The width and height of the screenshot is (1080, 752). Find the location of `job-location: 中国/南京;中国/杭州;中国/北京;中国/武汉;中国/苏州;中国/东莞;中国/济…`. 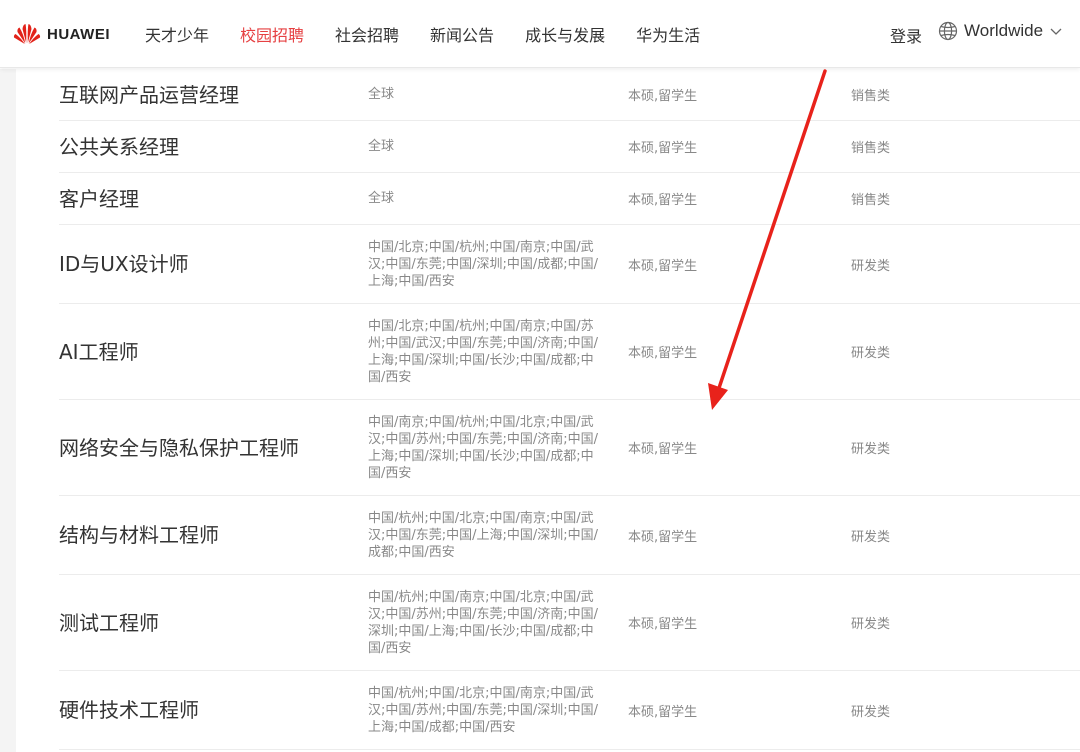

job-location: 中国/南京;中国/杭州;中国/北京;中国/武汉;中国/苏州;中国/东莞;中国/济… is located at coordinates (483, 447).